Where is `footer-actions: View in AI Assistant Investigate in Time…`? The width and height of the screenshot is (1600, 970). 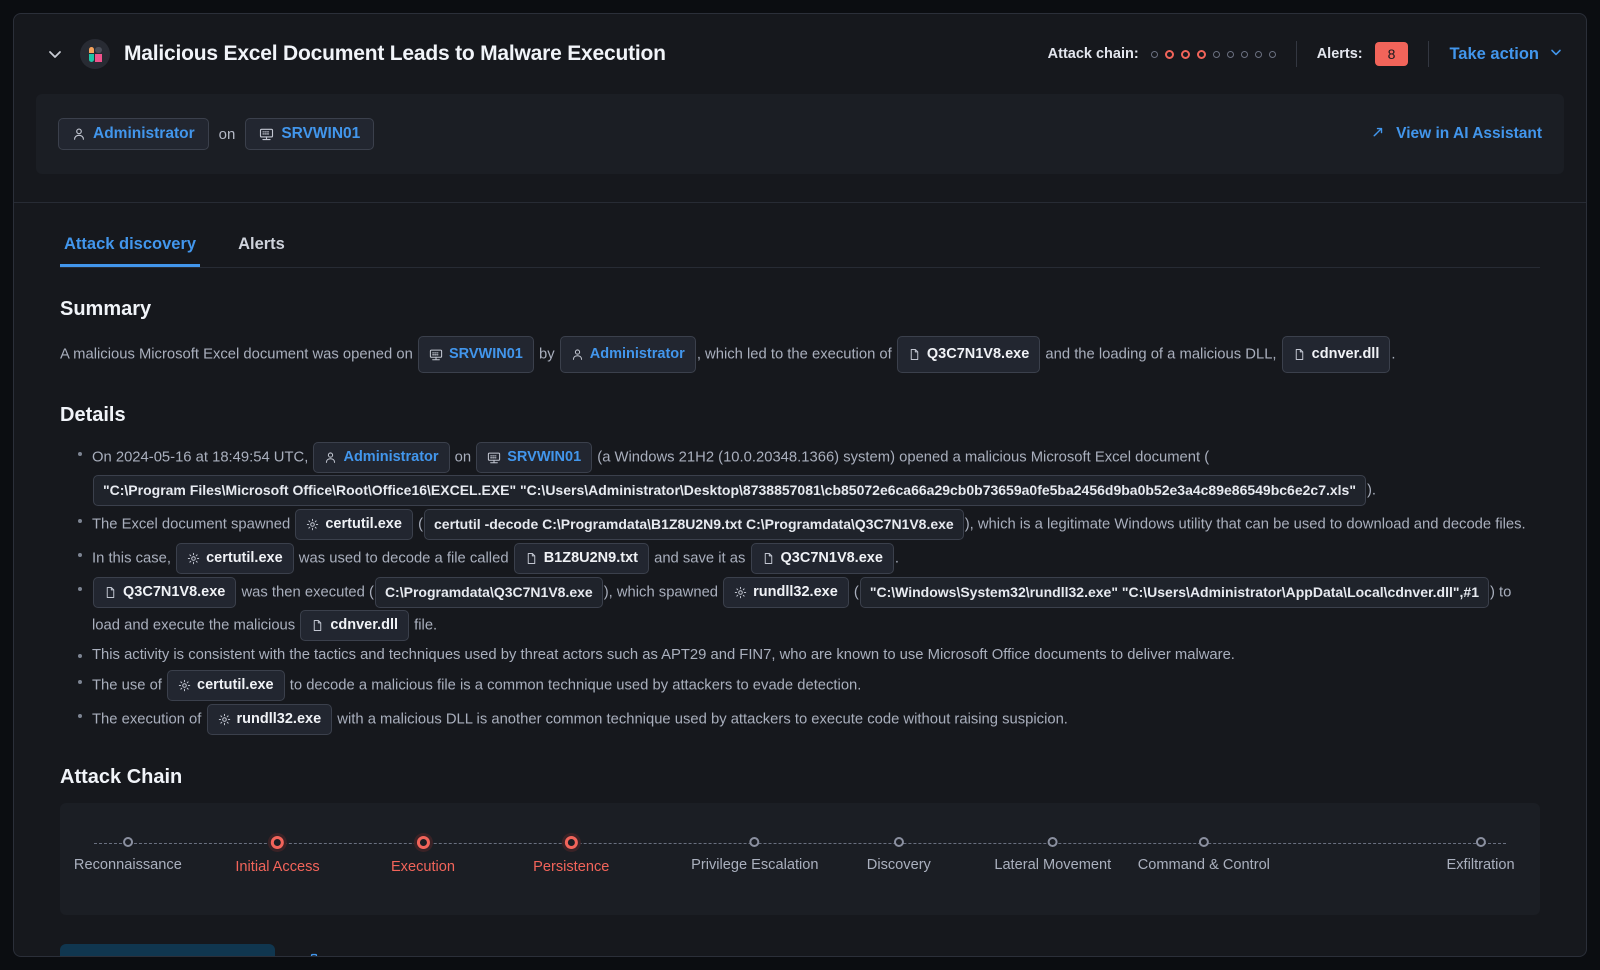 footer-actions: View in AI Assistant Investigate in Time… is located at coordinates (800, 948).